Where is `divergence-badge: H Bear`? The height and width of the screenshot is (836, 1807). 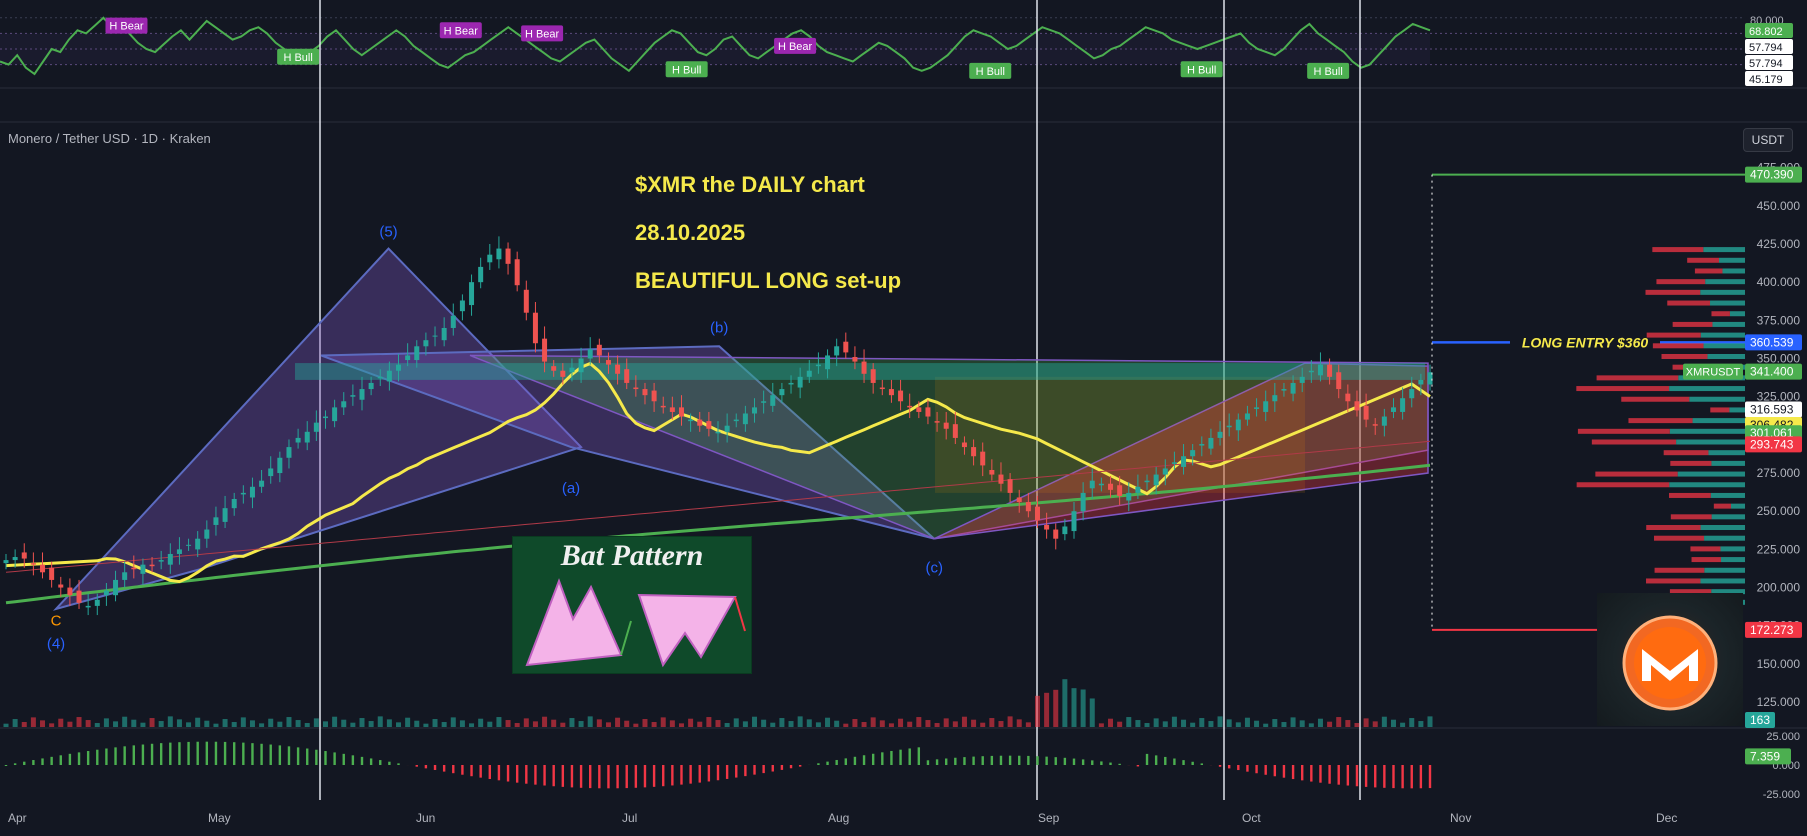 divergence-badge: H Bear is located at coordinates (126, 26).